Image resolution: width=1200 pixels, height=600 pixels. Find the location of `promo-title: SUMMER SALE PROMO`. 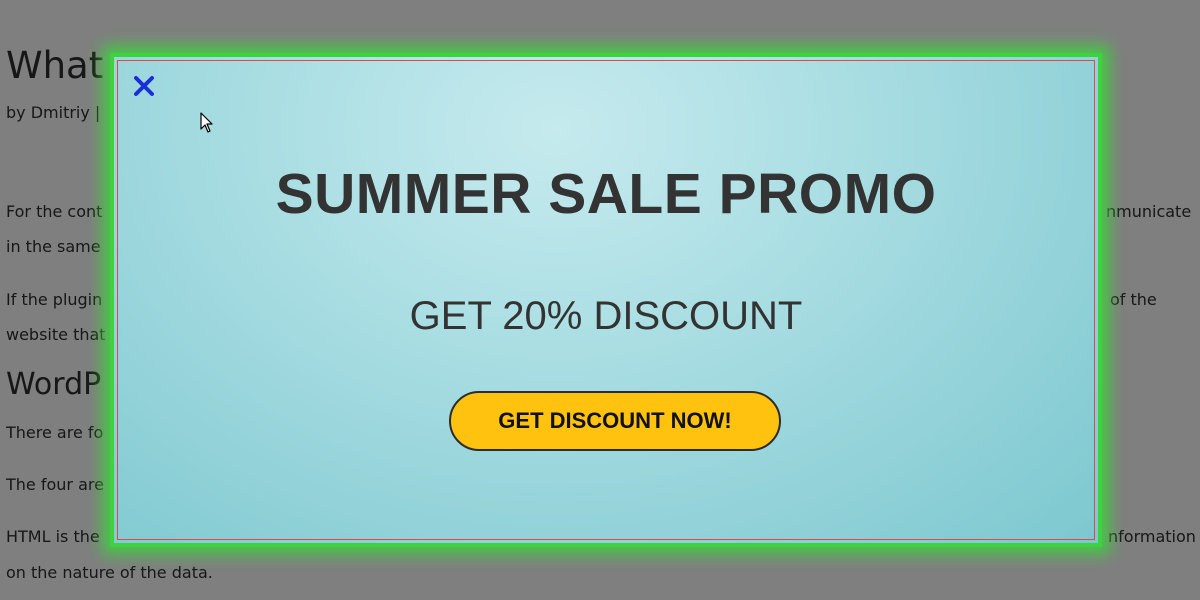

promo-title: SUMMER SALE PROMO is located at coordinates (606, 194).